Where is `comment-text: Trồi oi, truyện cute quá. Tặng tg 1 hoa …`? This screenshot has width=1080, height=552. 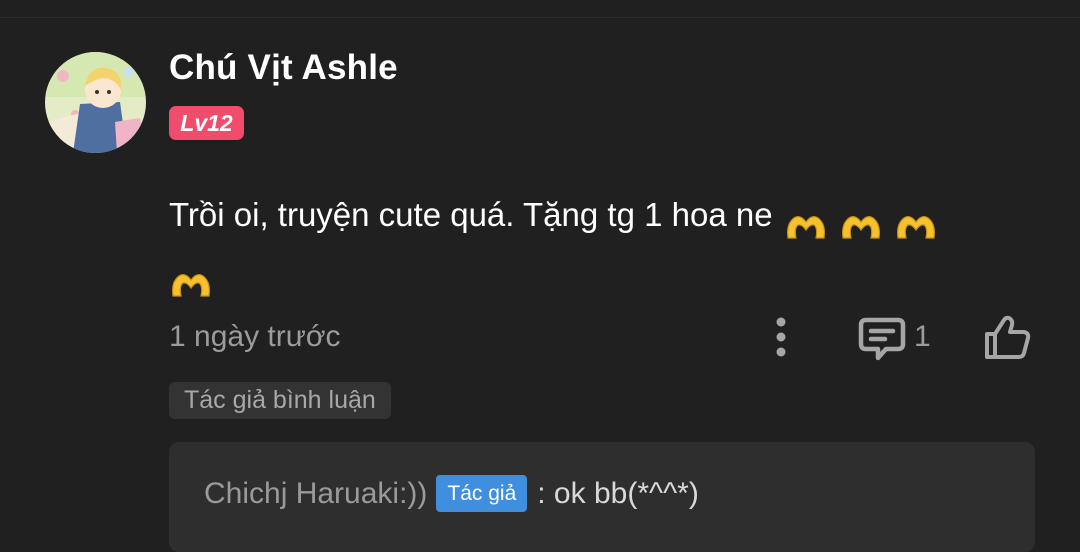
comment-text: Trồi oi, truyện cute quá. Tặng tg 1 hoa … is located at coordinates (471, 214).